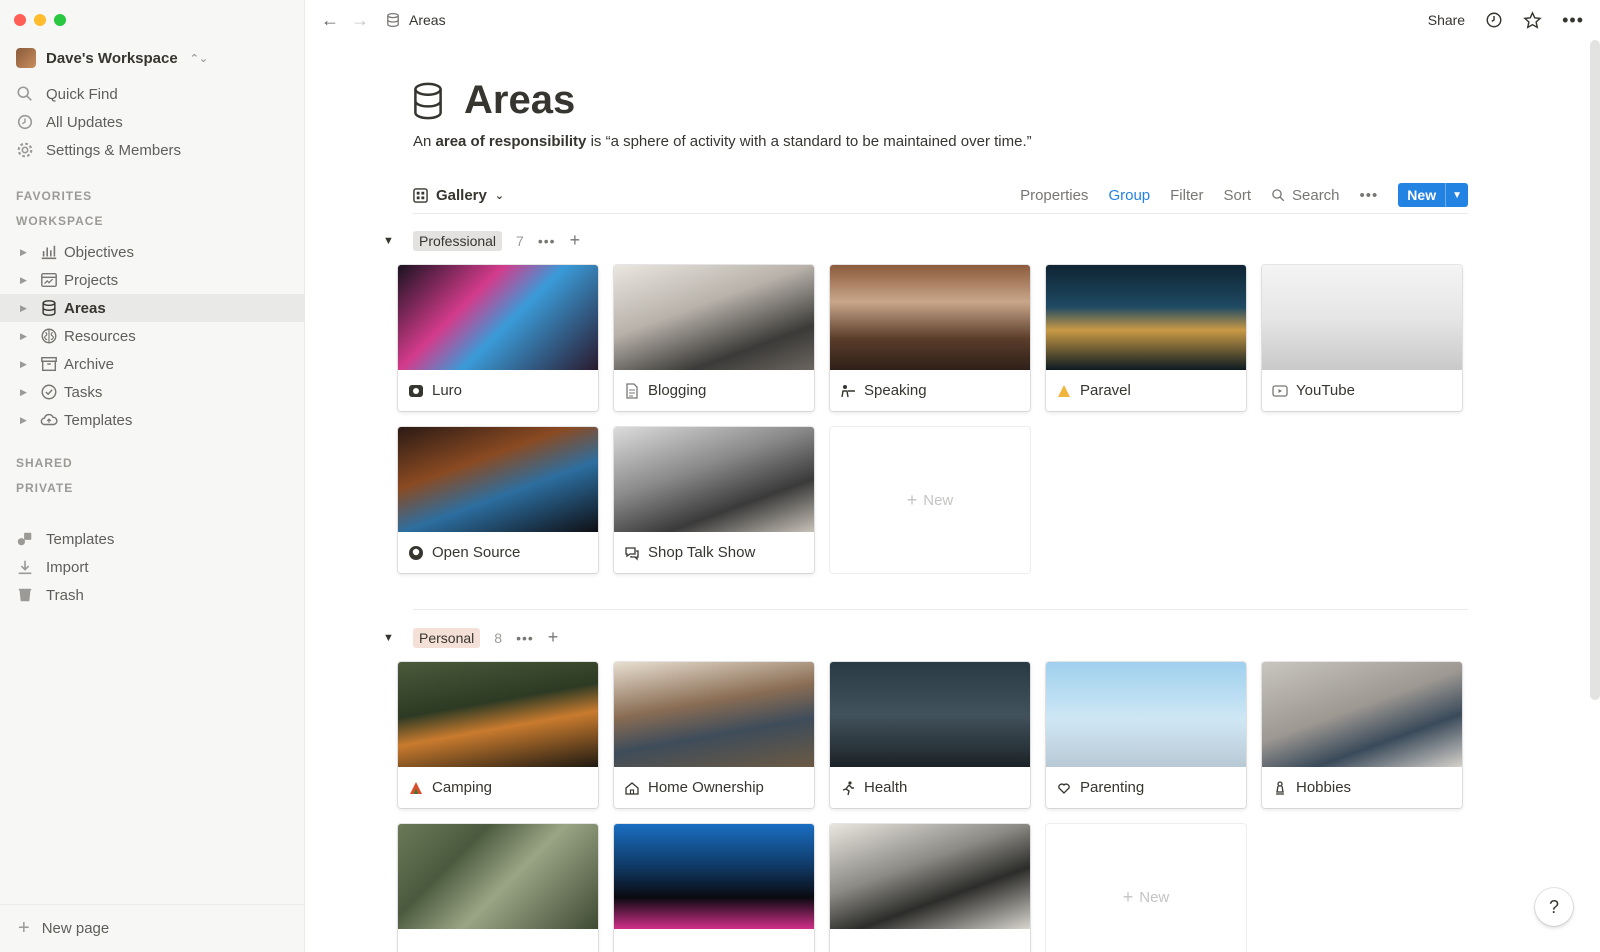  Describe the element at coordinates (415, 20) in the screenshot. I see `breadcrumb: Areas` at that location.